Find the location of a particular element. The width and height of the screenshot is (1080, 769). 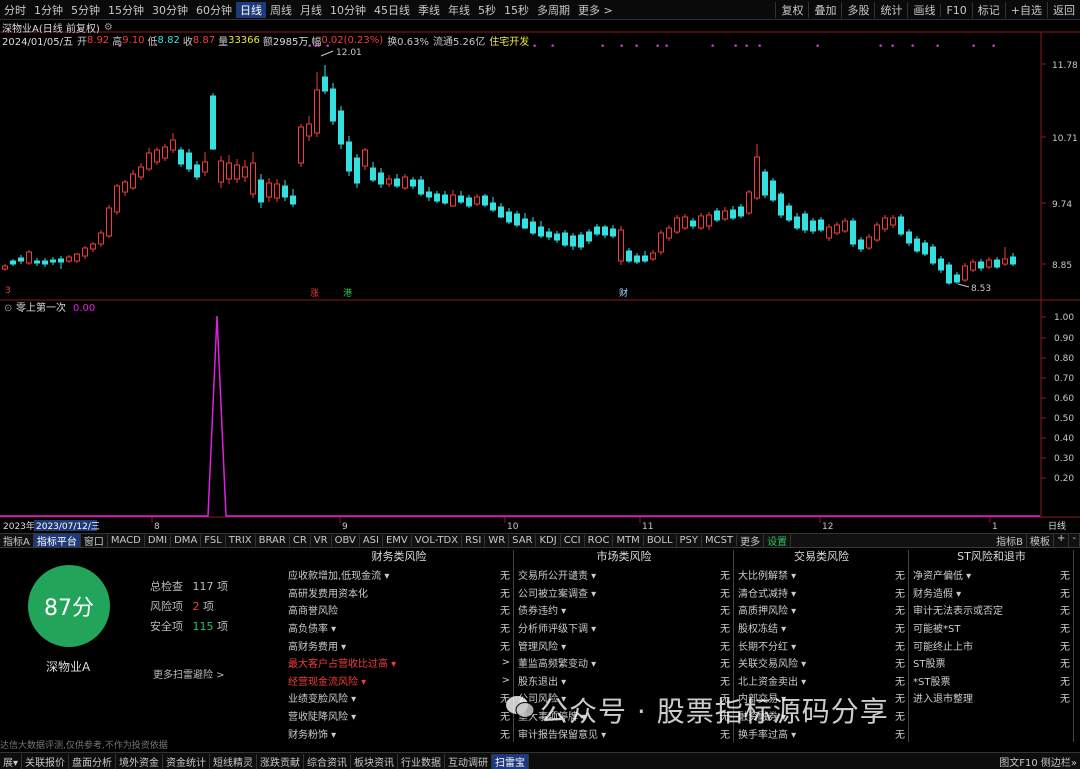

indicator-tab: RSI is located at coordinates (474, 540).